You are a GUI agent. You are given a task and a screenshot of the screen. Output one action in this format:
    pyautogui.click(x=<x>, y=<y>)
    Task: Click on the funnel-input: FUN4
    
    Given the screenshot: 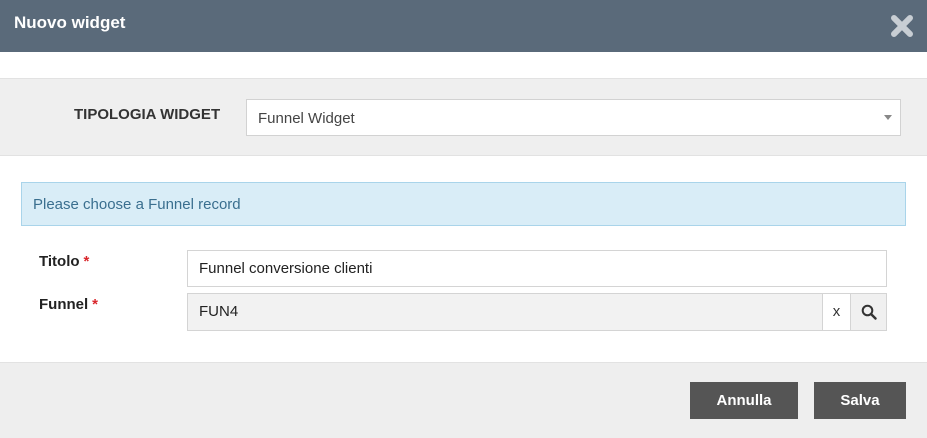 What is the action you would take?
    pyautogui.click(x=505, y=312)
    